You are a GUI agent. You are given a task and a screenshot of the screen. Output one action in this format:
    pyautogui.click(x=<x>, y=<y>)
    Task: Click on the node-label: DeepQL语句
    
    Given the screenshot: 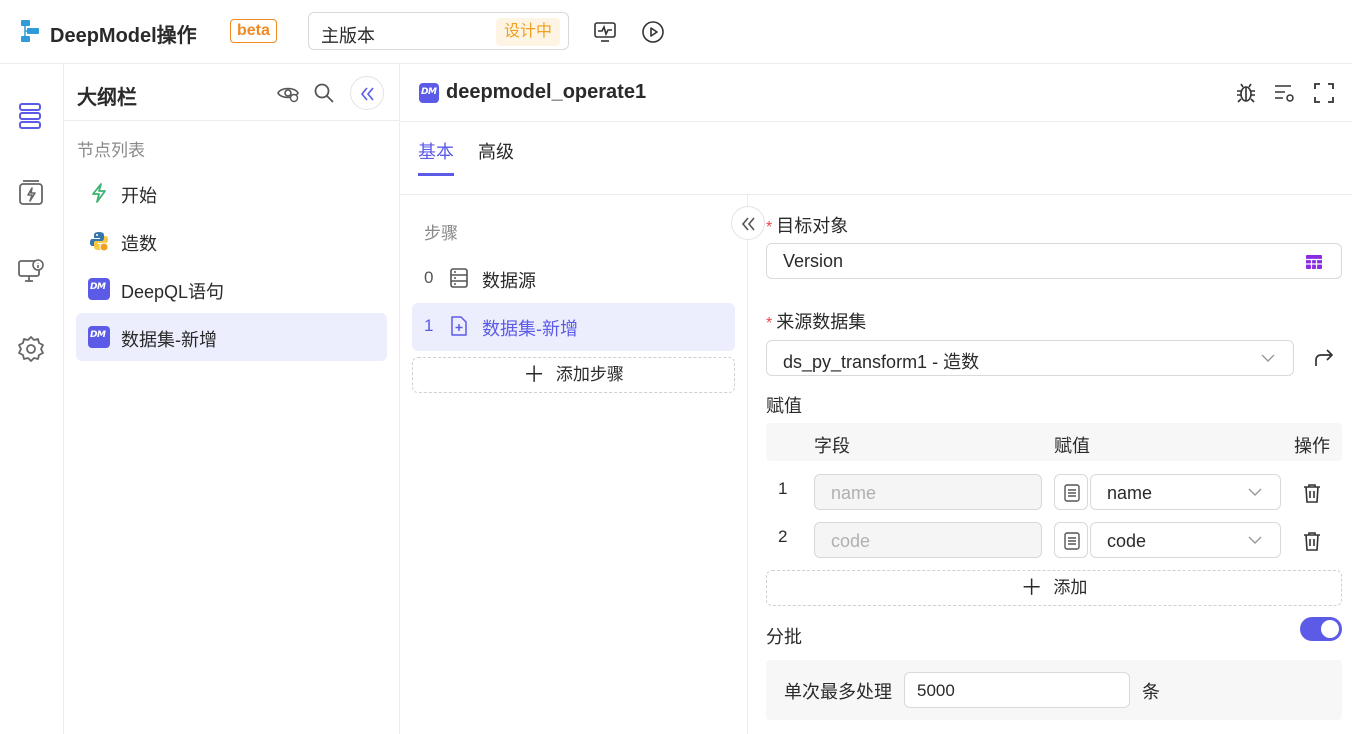 What is the action you would take?
    pyautogui.click(x=173, y=292)
    